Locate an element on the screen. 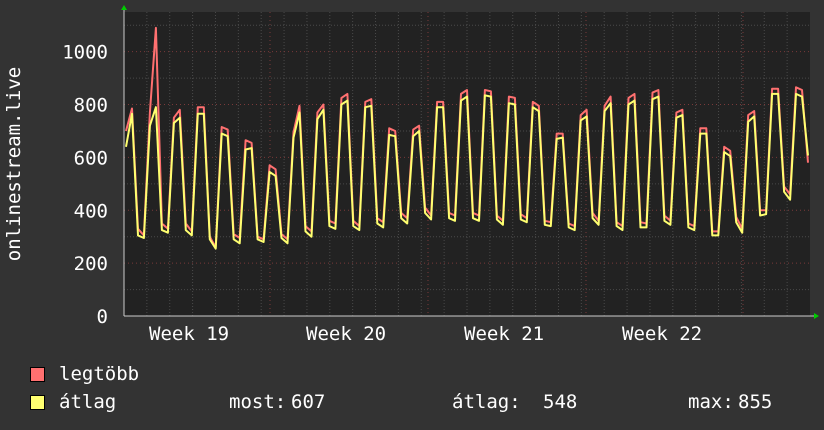  legend-swatch-legtobb is located at coordinates (37, 374).